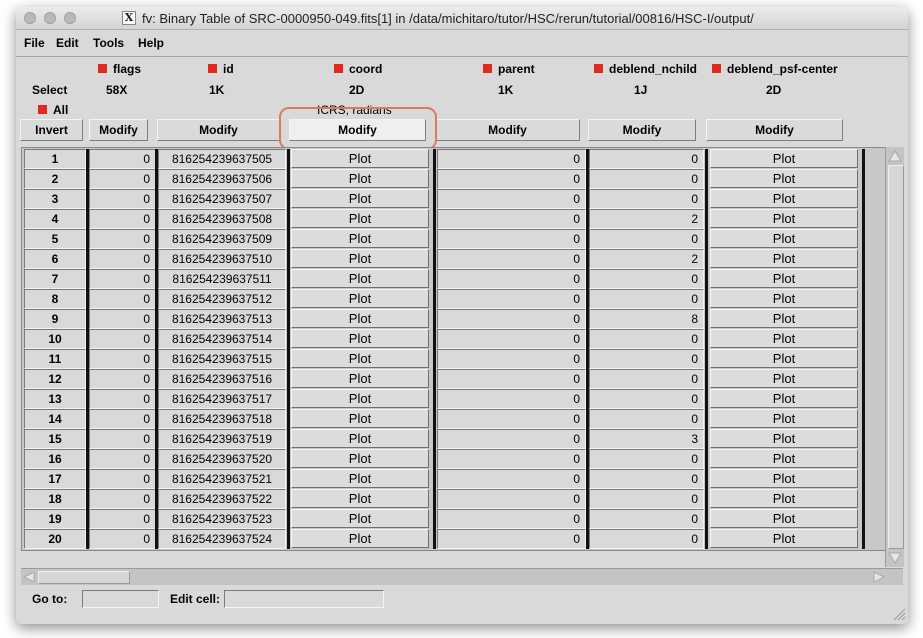 The height and width of the screenshot is (638, 923). I want to click on menu-file: File, so click(34, 43).